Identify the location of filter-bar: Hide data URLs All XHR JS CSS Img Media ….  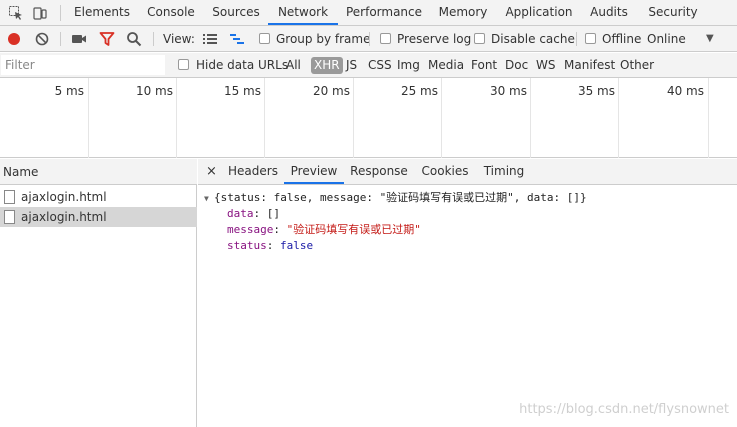
(368, 65).